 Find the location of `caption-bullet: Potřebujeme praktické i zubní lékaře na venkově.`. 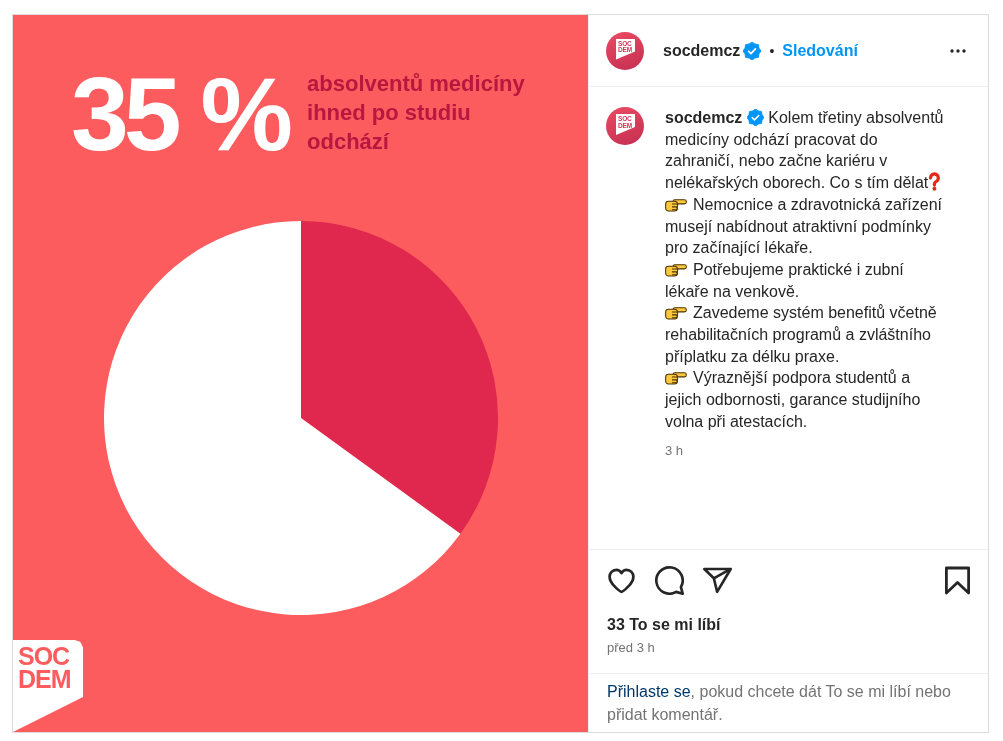

caption-bullet: Potřebujeme praktické i zubní lékaře na venkově. is located at coordinates (785, 280).